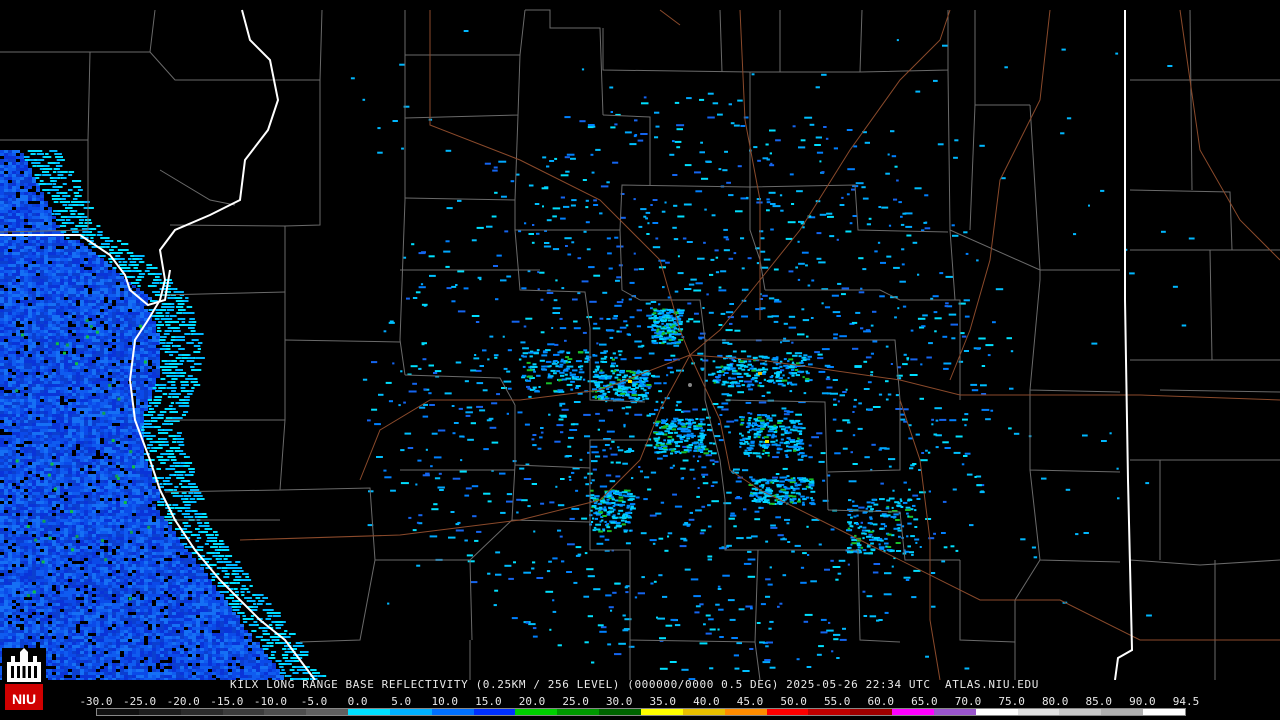 Image resolution: width=1280 pixels, height=720 pixels. Describe the element at coordinates (357, 701) in the screenshot. I see `colorbar-tick-label: 0.0` at that location.